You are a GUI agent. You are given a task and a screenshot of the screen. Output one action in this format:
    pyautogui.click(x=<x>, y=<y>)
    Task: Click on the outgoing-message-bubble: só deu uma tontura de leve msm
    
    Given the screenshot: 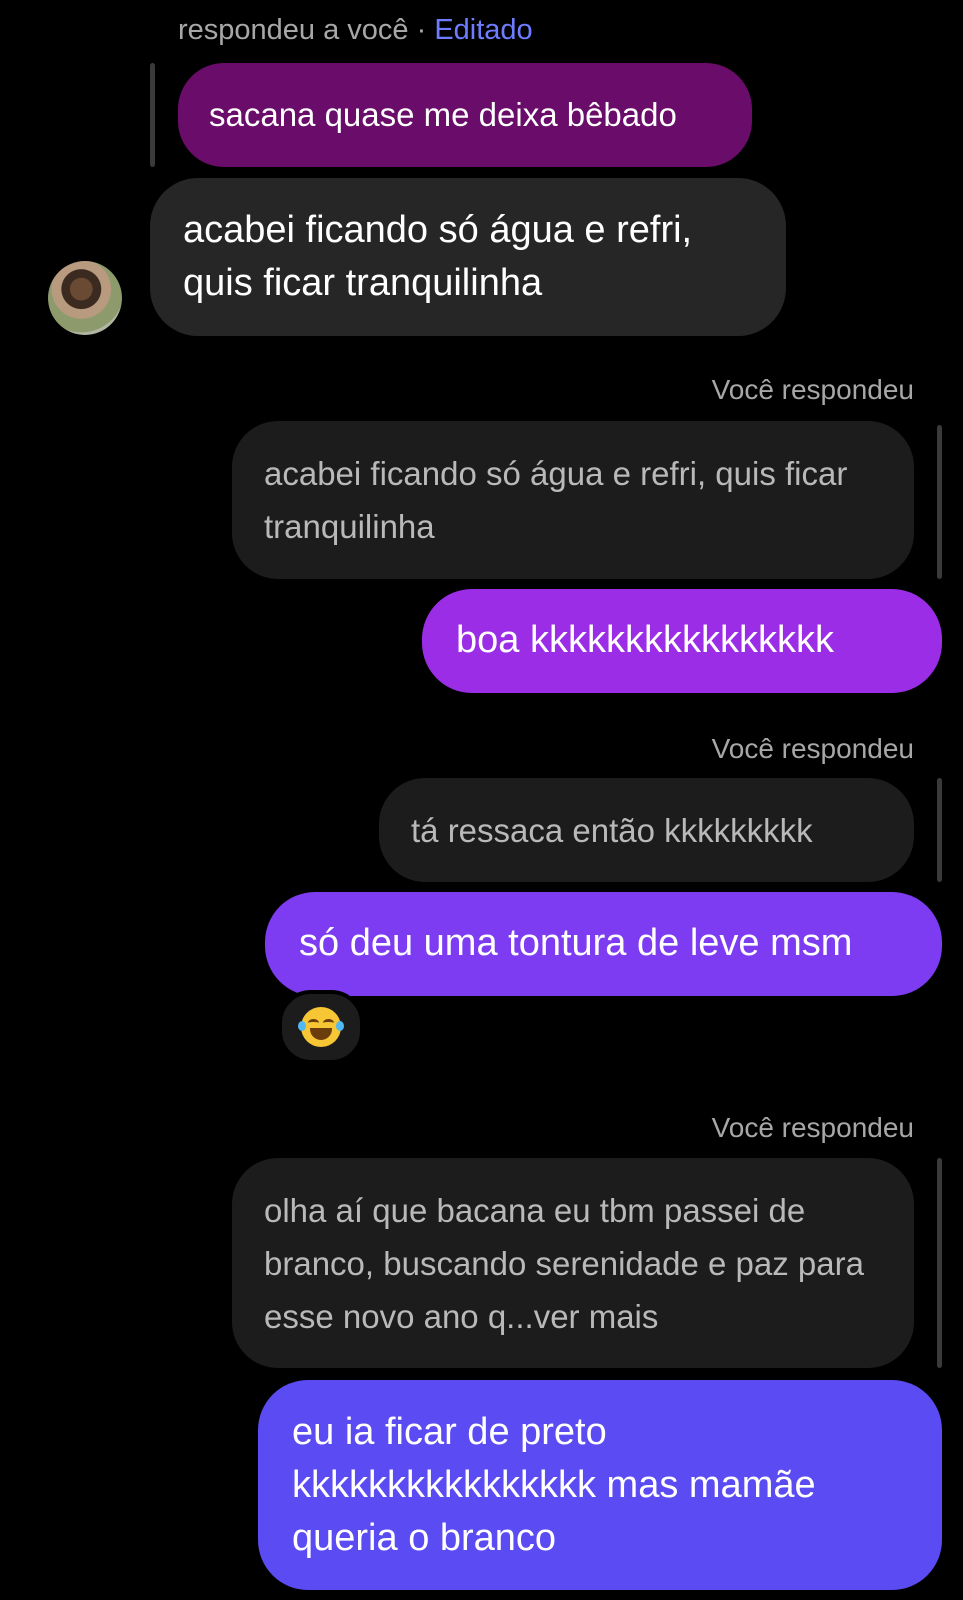 What is the action you would take?
    pyautogui.click(x=603, y=944)
    